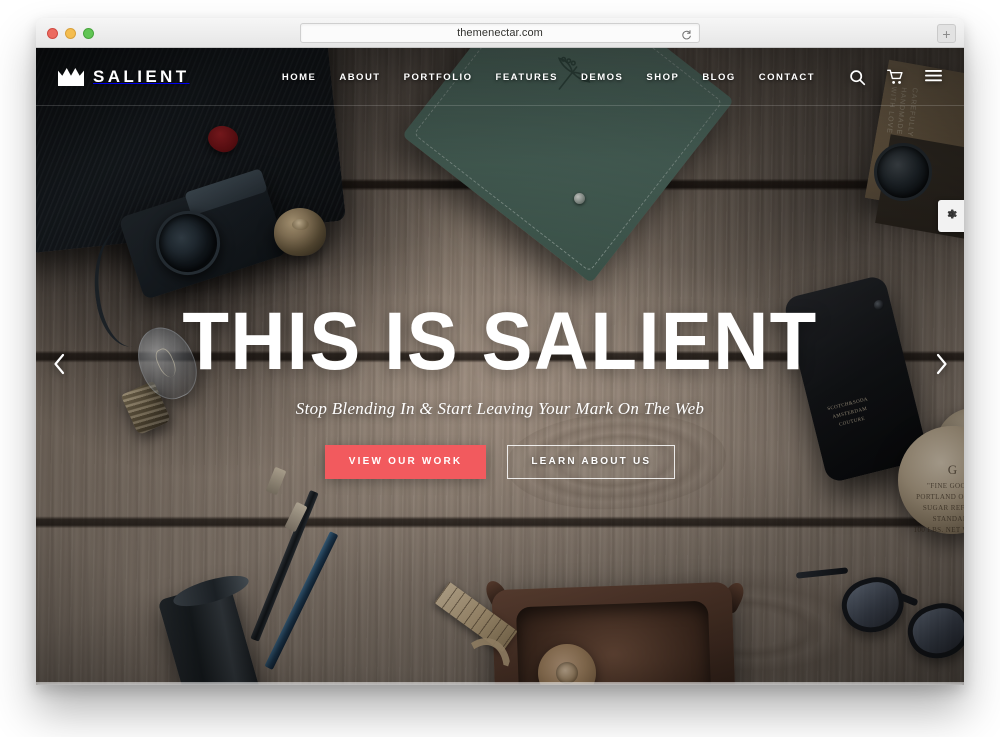 This screenshot has height=737, width=1000. I want to click on site-logo: SALIENT, so click(124, 77).